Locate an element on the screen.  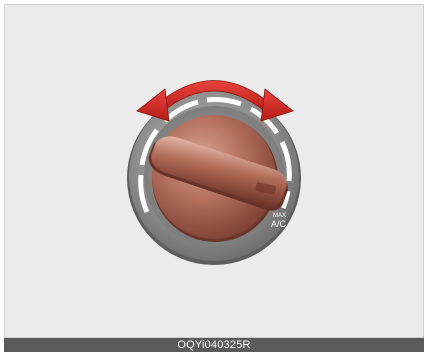
ac-label: A/C is located at coordinates (279, 224).